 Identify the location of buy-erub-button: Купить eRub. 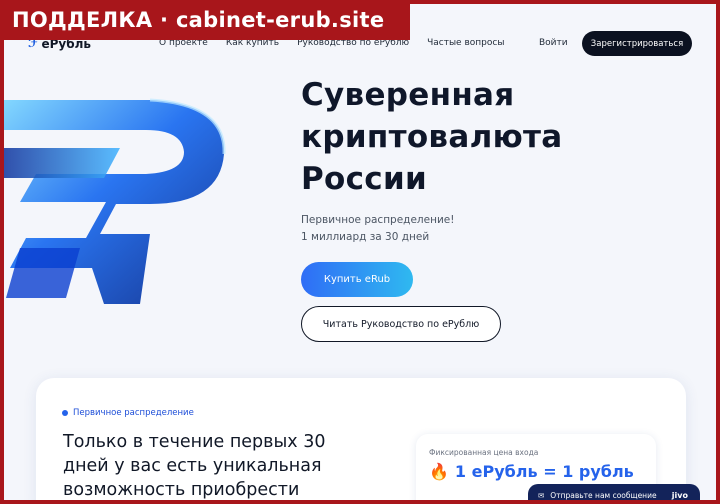
(357, 279).